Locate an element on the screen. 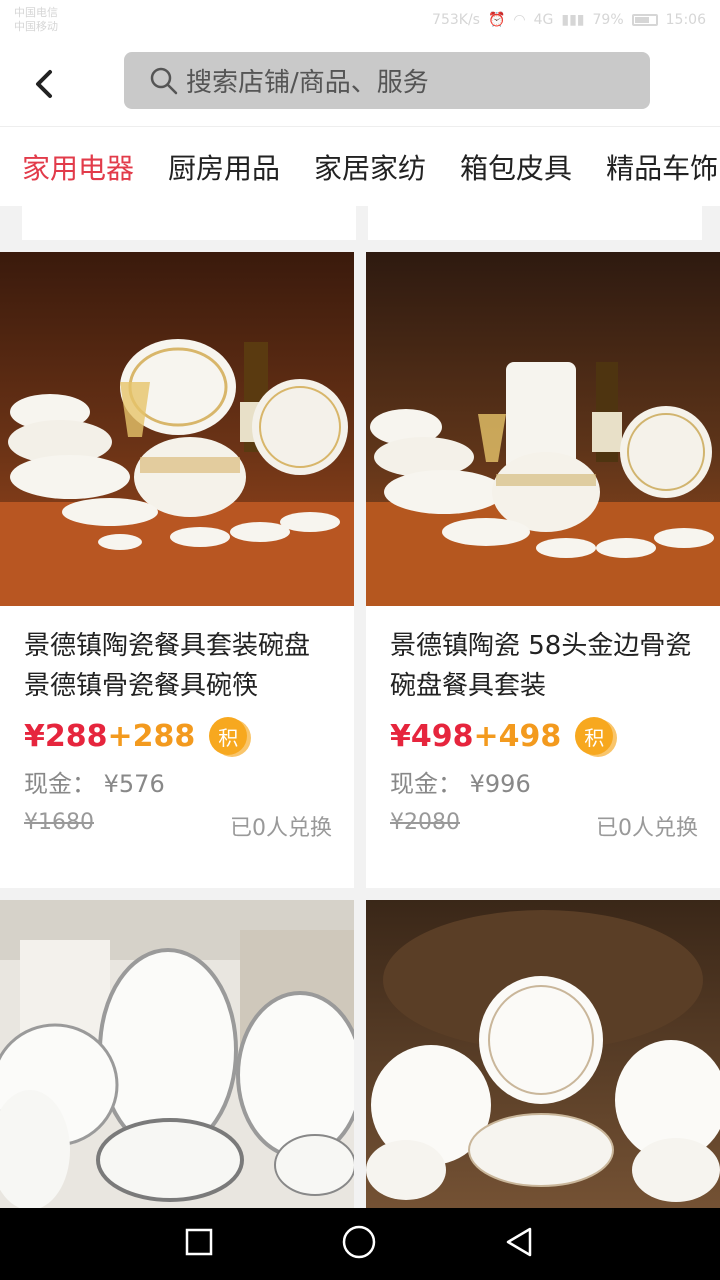  battery-icon is located at coordinates (644, 20).